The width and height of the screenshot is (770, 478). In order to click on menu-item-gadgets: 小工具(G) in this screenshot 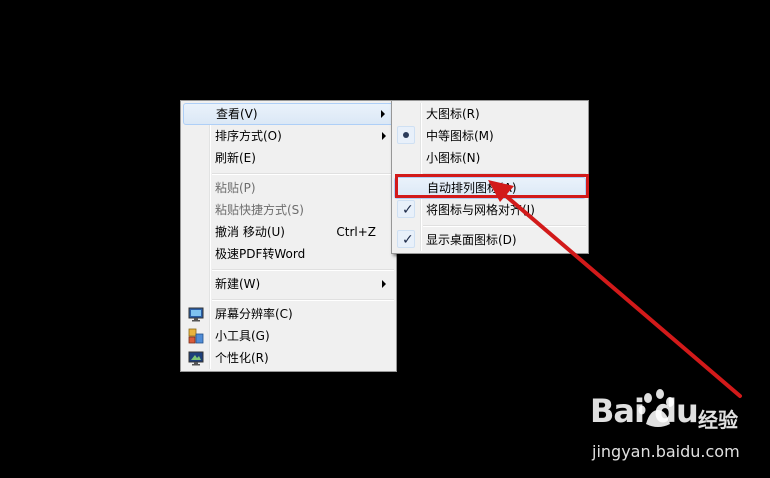, I will do `click(288, 336)`.